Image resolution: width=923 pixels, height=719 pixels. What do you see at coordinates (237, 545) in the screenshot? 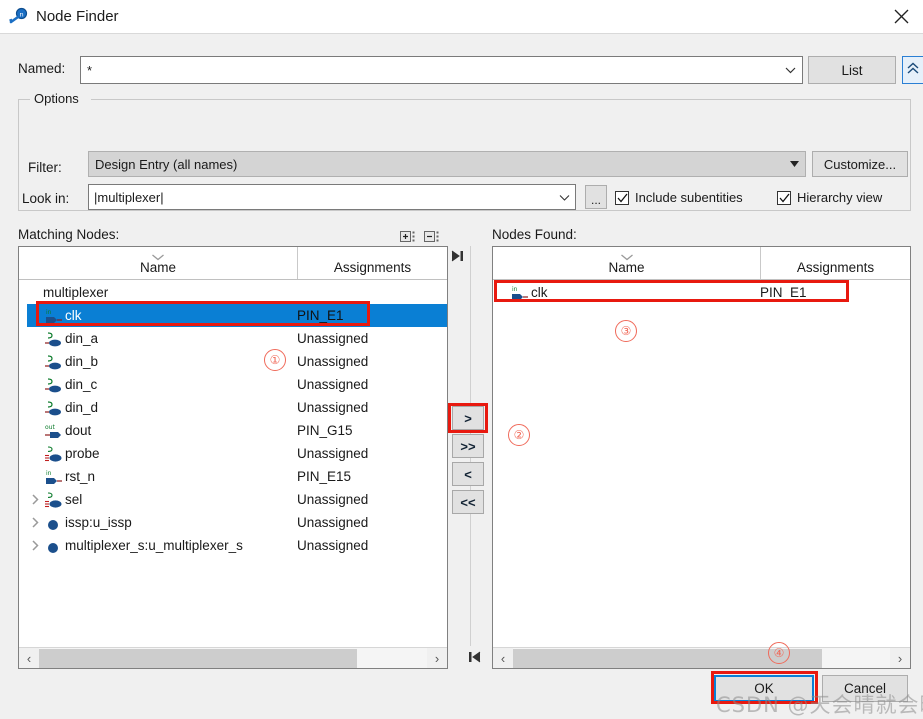
I see `table-row: multiplexer_s:u_multiplexer_s Unassigned` at bounding box center [237, 545].